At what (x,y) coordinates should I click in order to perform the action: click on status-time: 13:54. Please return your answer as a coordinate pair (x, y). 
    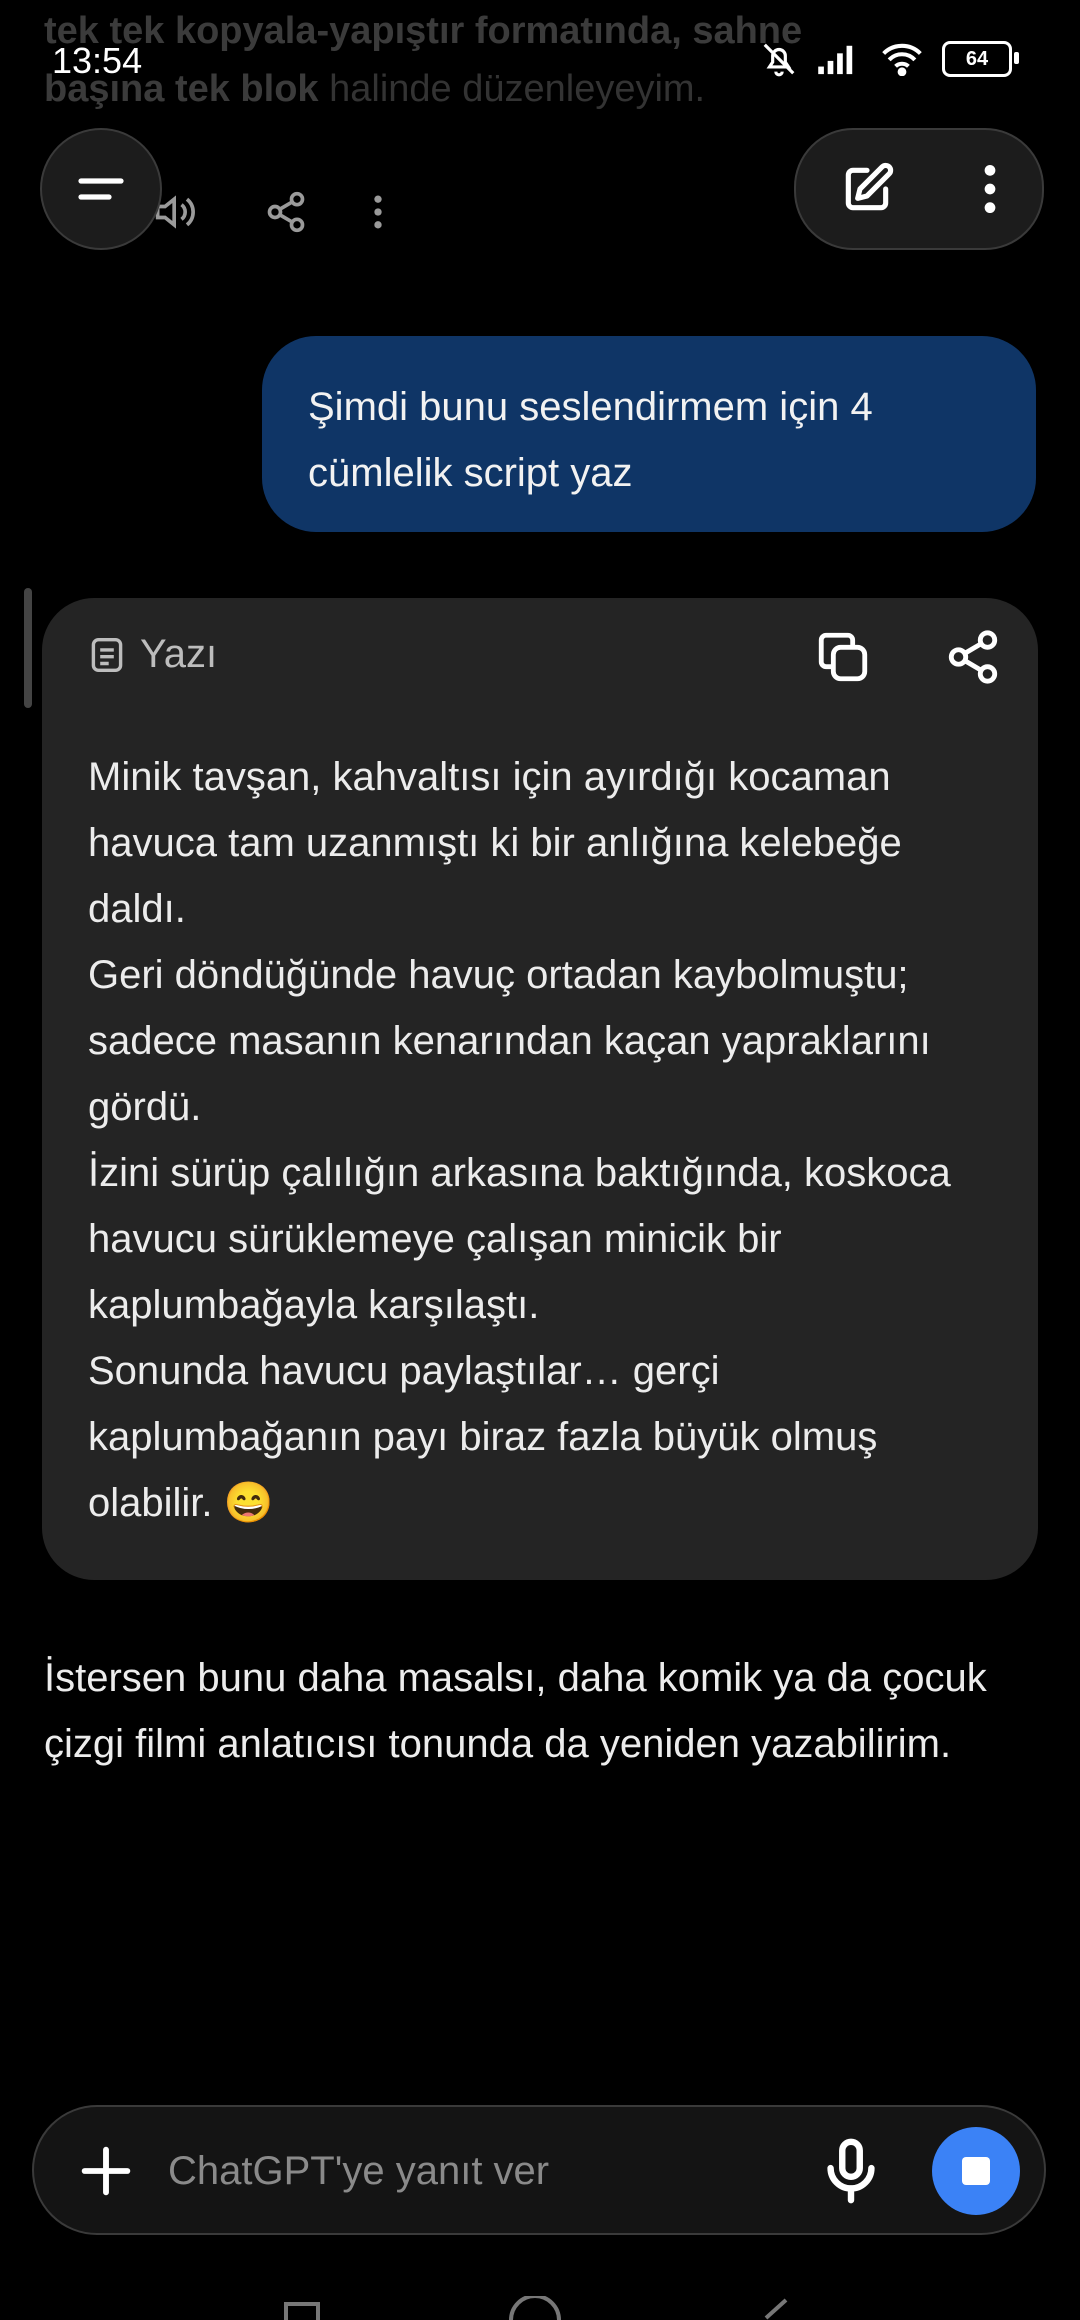
    Looking at the image, I should click on (97, 60).